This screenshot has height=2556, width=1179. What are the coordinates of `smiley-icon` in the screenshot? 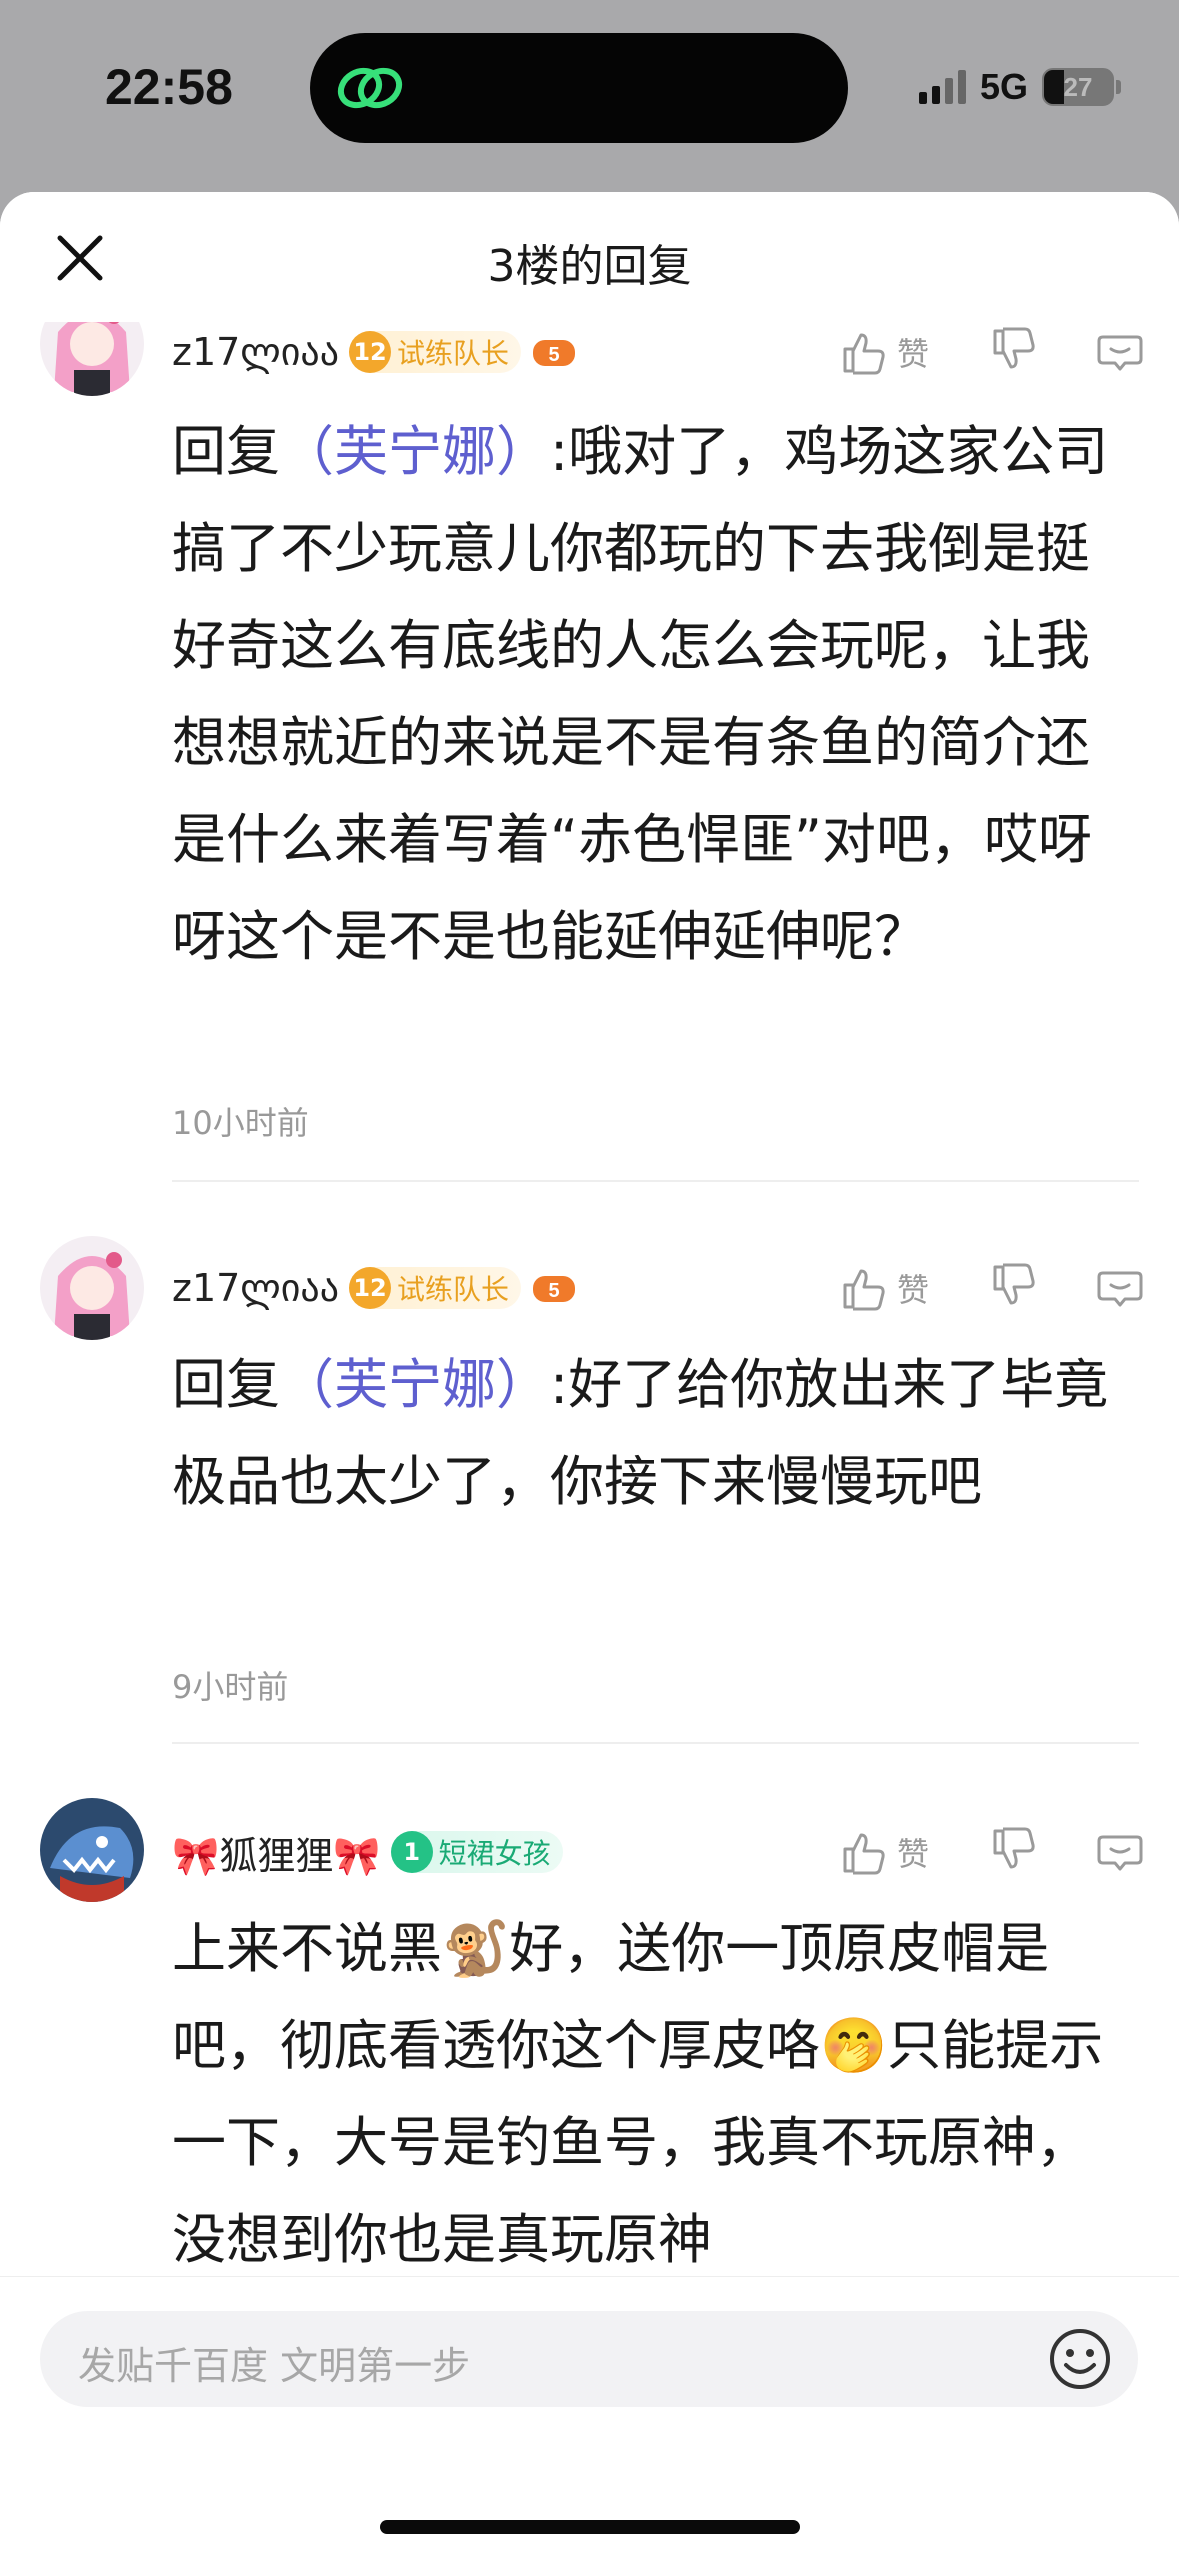 It's located at (1080, 2359).